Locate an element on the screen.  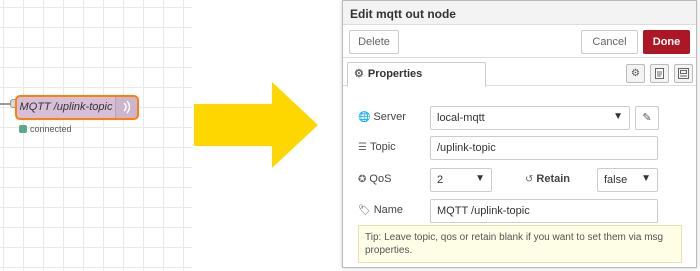
history-icon: ↺ is located at coordinates (529, 179).